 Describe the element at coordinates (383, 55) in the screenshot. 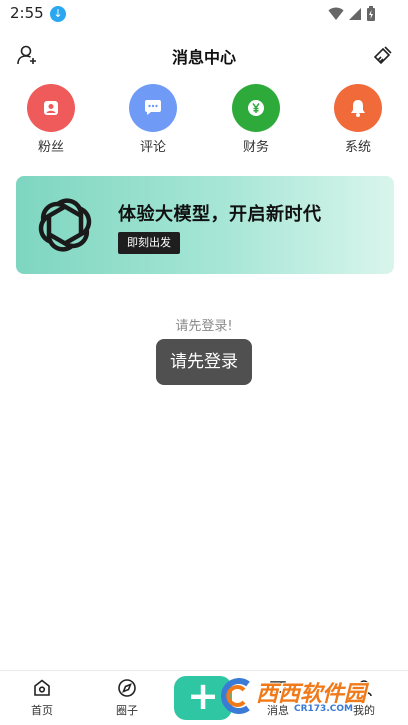

I see `clear-broom-icon` at that location.